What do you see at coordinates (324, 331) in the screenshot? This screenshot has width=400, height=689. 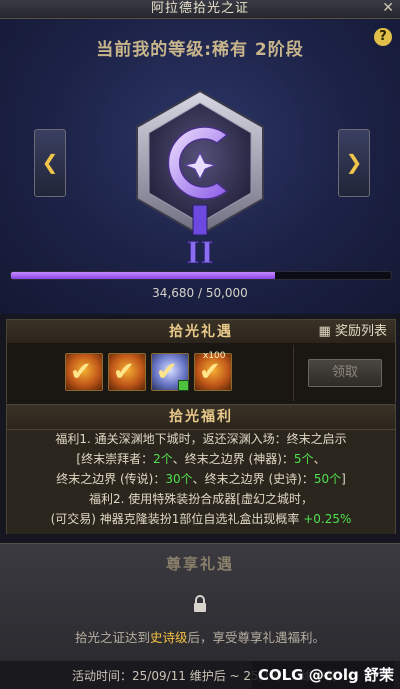 I see `grid-icon: ▦` at bounding box center [324, 331].